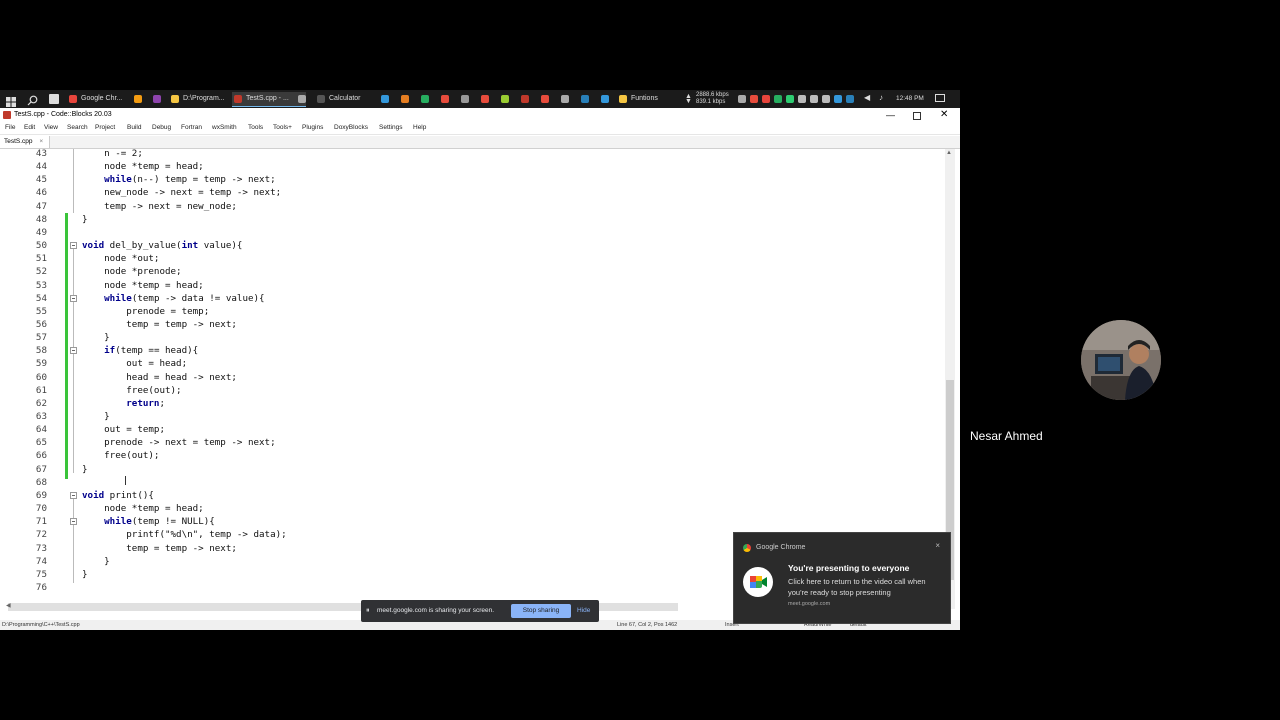 This screenshot has width=1280, height=720. Describe the element at coordinates (470, 258) in the screenshot. I see `code-line: 51 node *out;` at that location.